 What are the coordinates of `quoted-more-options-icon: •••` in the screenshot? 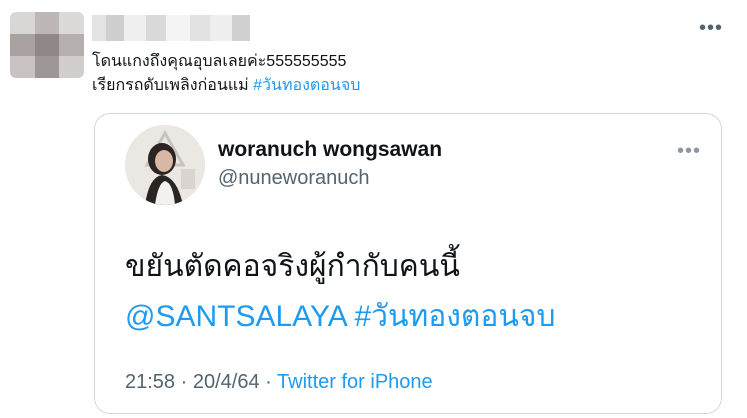 It's located at (689, 151).